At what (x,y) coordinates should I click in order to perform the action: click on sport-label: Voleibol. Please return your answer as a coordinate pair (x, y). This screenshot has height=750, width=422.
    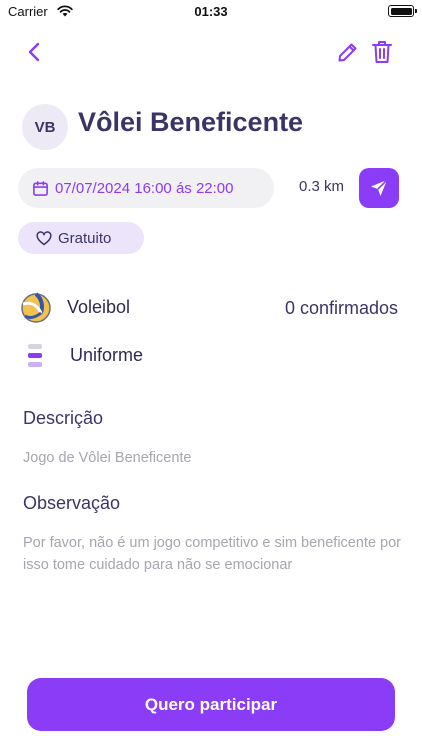
    Looking at the image, I should click on (99, 307).